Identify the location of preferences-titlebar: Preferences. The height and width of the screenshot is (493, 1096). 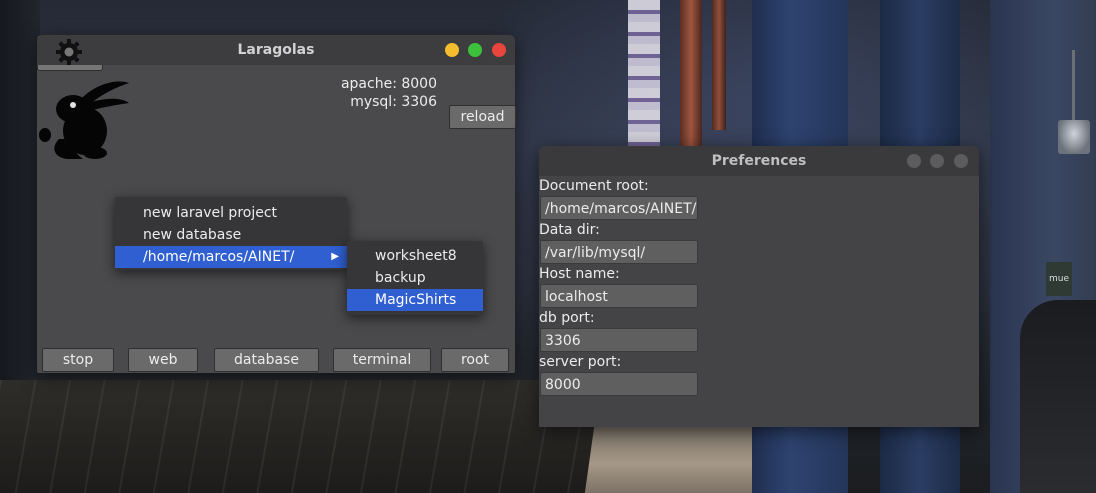
(759, 161).